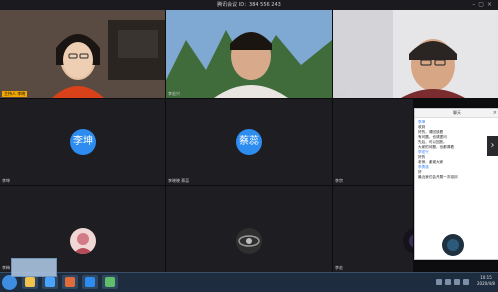 Image resolution: width=498 pixels, height=292 pixels. Describe the element at coordinates (90, 282) in the screenshot. I see `taskbar-app-meeting` at that location.